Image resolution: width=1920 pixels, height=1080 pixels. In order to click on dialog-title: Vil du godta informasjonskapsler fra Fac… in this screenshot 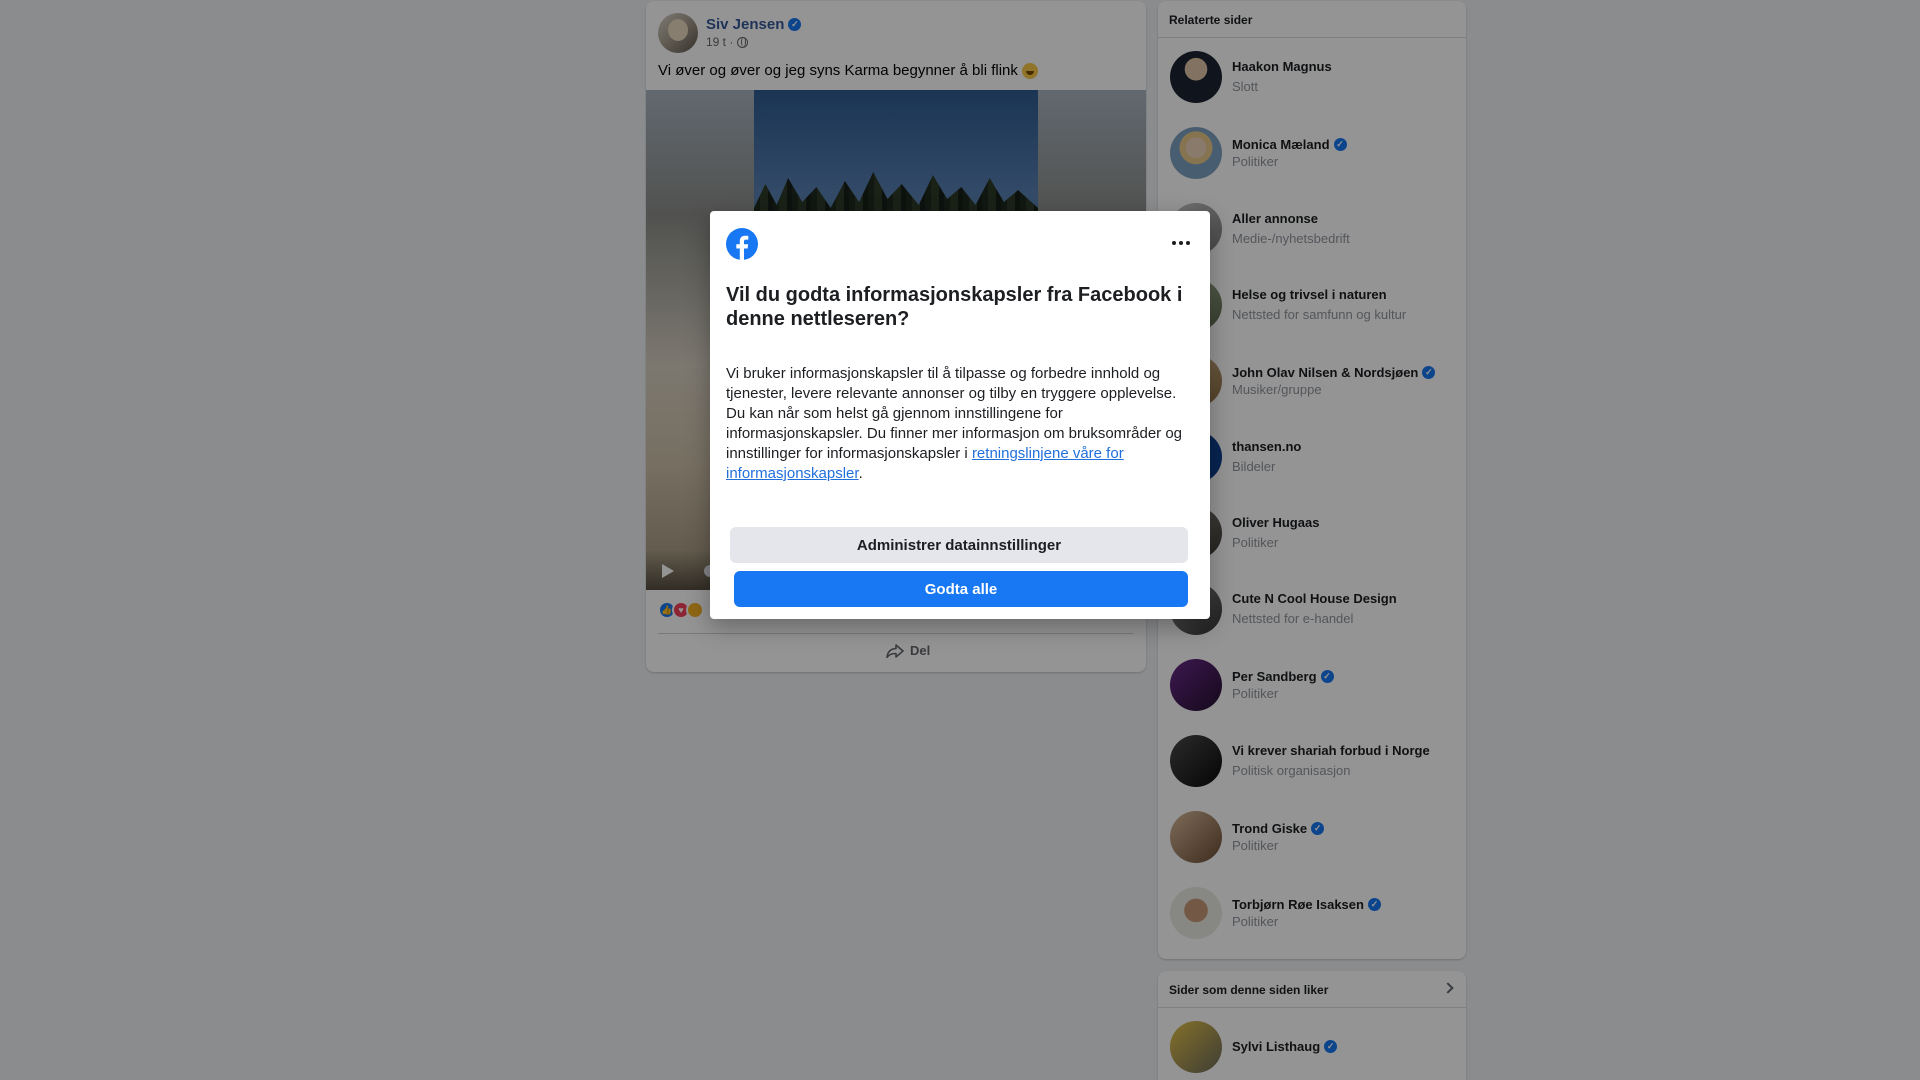, I will do `click(954, 307)`.